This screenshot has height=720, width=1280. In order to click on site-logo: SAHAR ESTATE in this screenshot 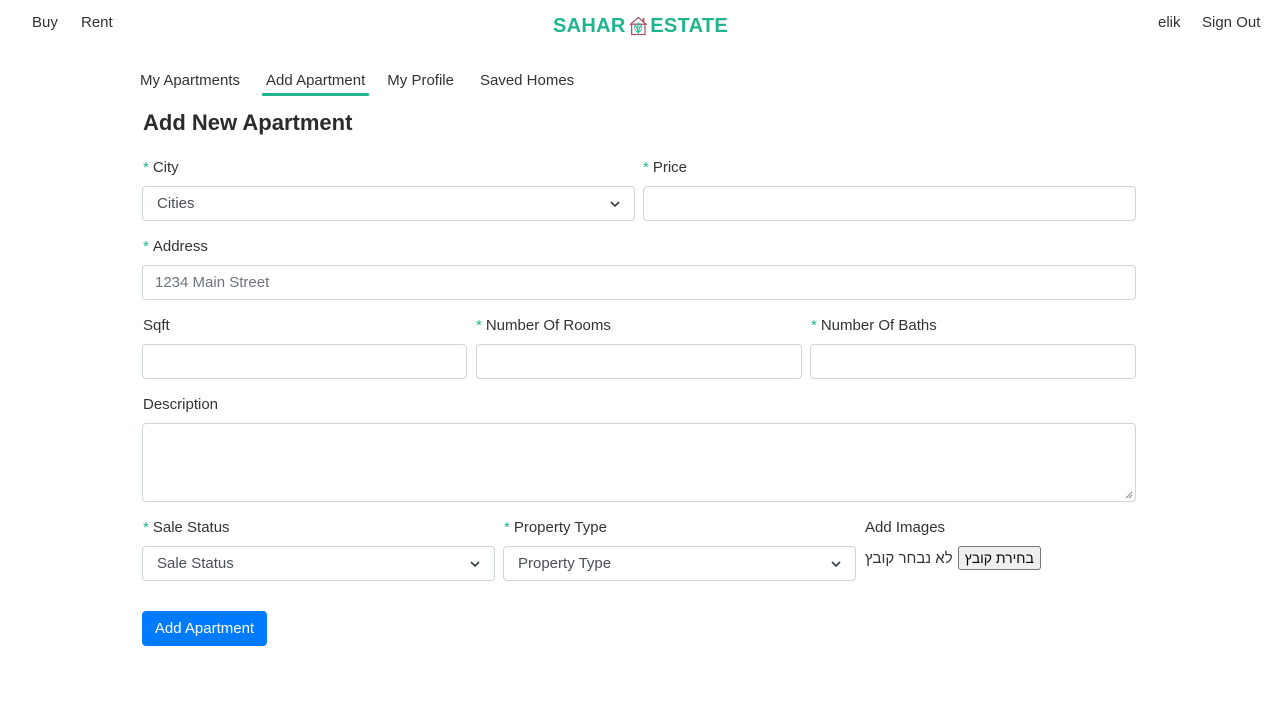, I will do `click(640, 26)`.